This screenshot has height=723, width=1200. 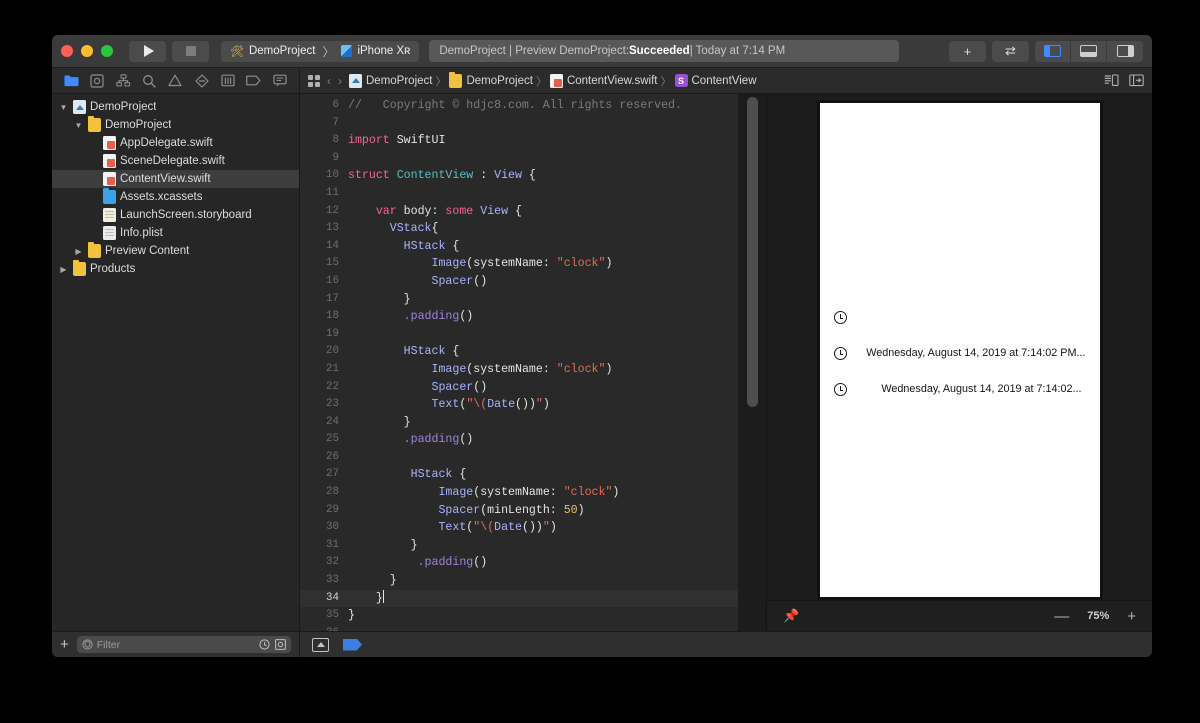 What do you see at coordinates (752, 252) in the screenshot?
I see `editor-vertical-scrollbar` at bounding box center [752, 252].